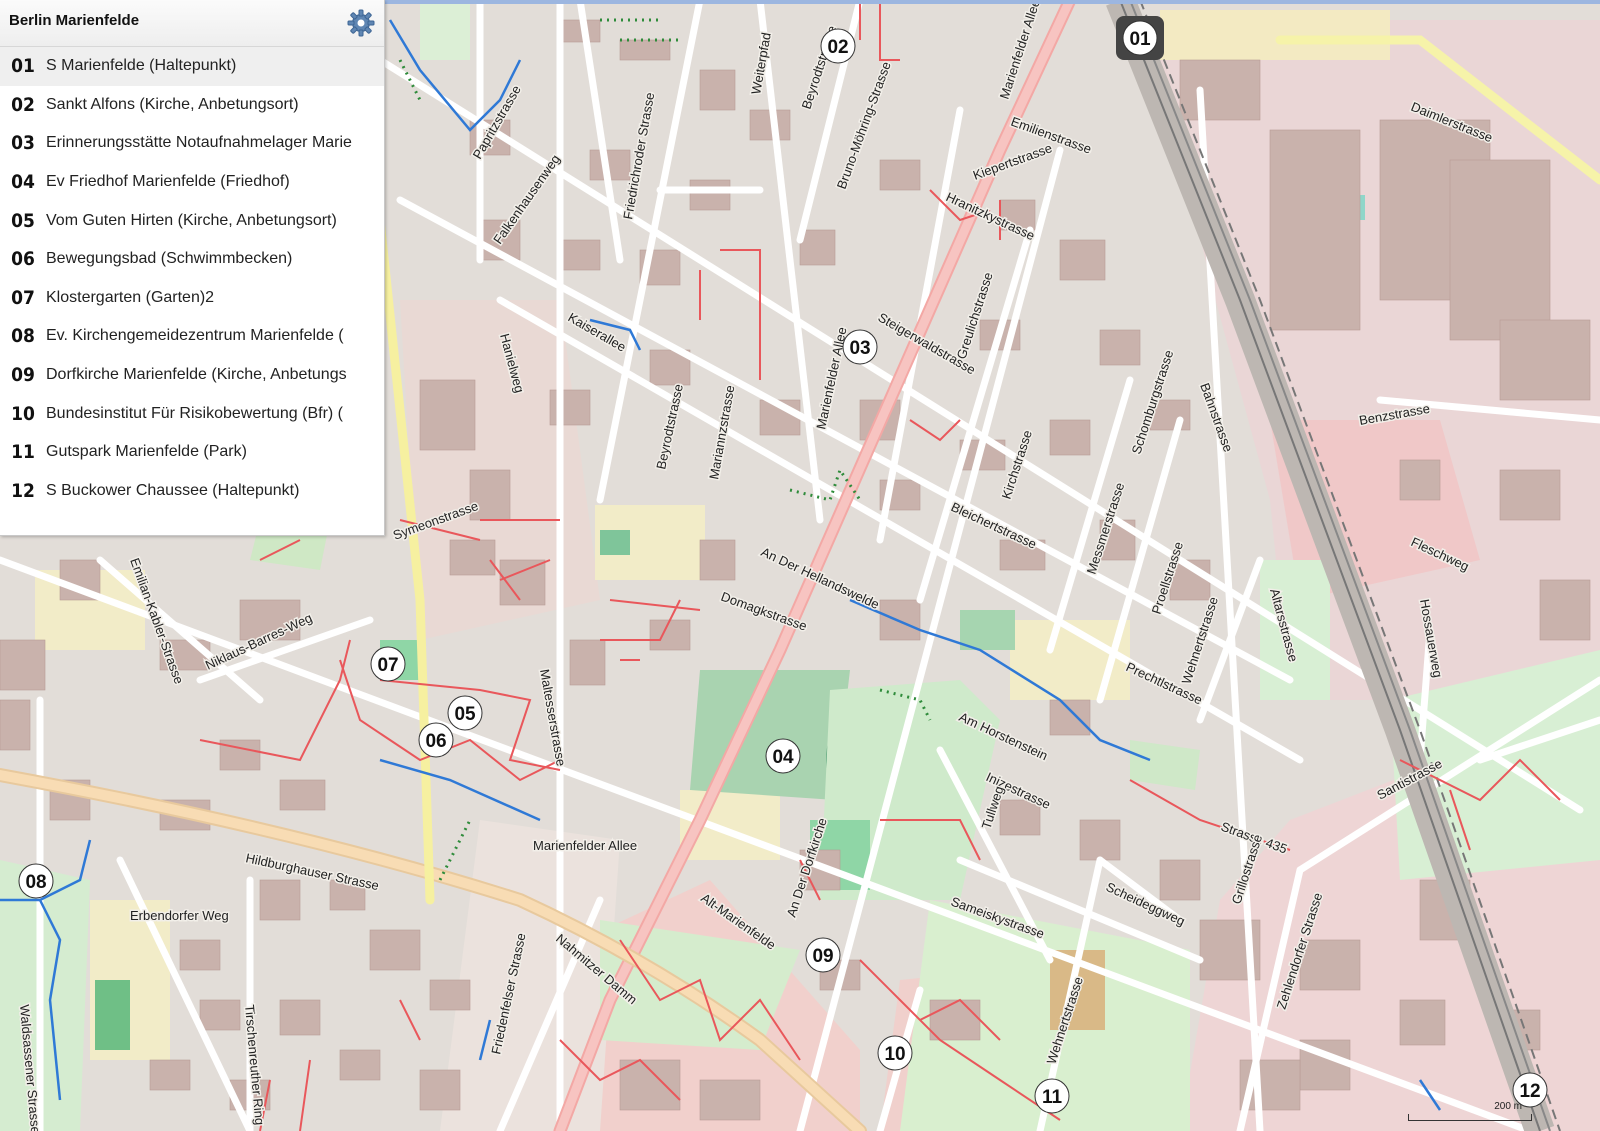  I want to click on scale-bar: 200 m, so click(1478, 1113).